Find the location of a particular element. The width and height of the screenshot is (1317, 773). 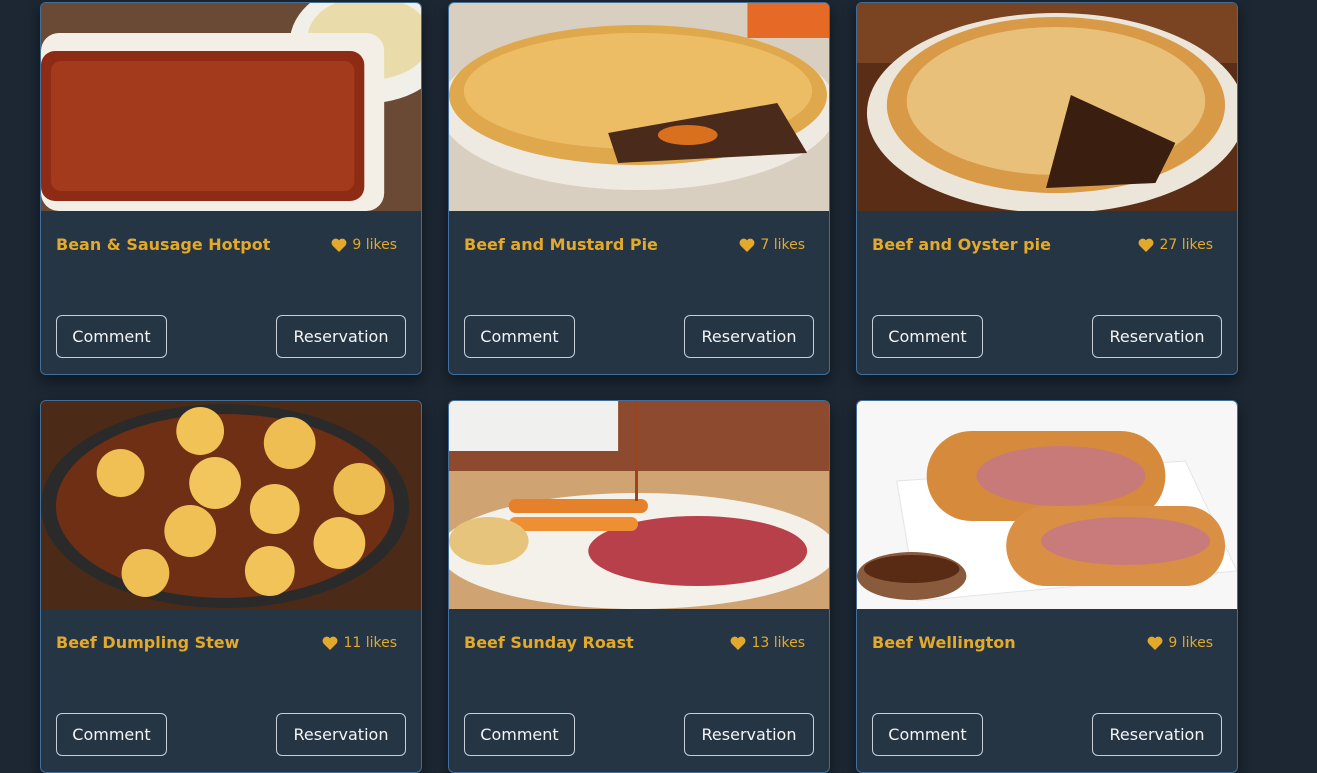

meal-photo-dumpling-stew is located at coordinates (231, 505).